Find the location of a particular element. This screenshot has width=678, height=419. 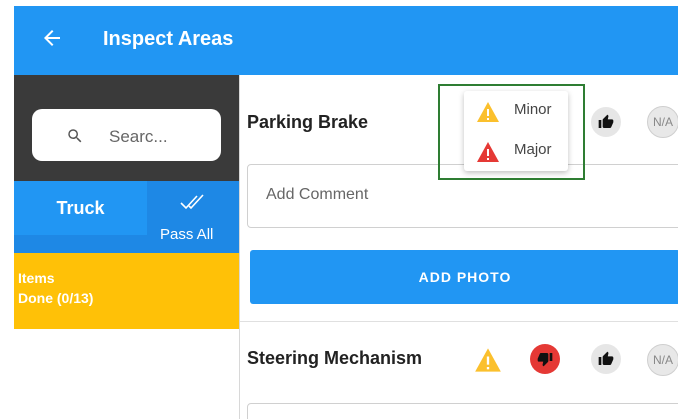

arrow-left-icon is located at coordinates (52, 38).